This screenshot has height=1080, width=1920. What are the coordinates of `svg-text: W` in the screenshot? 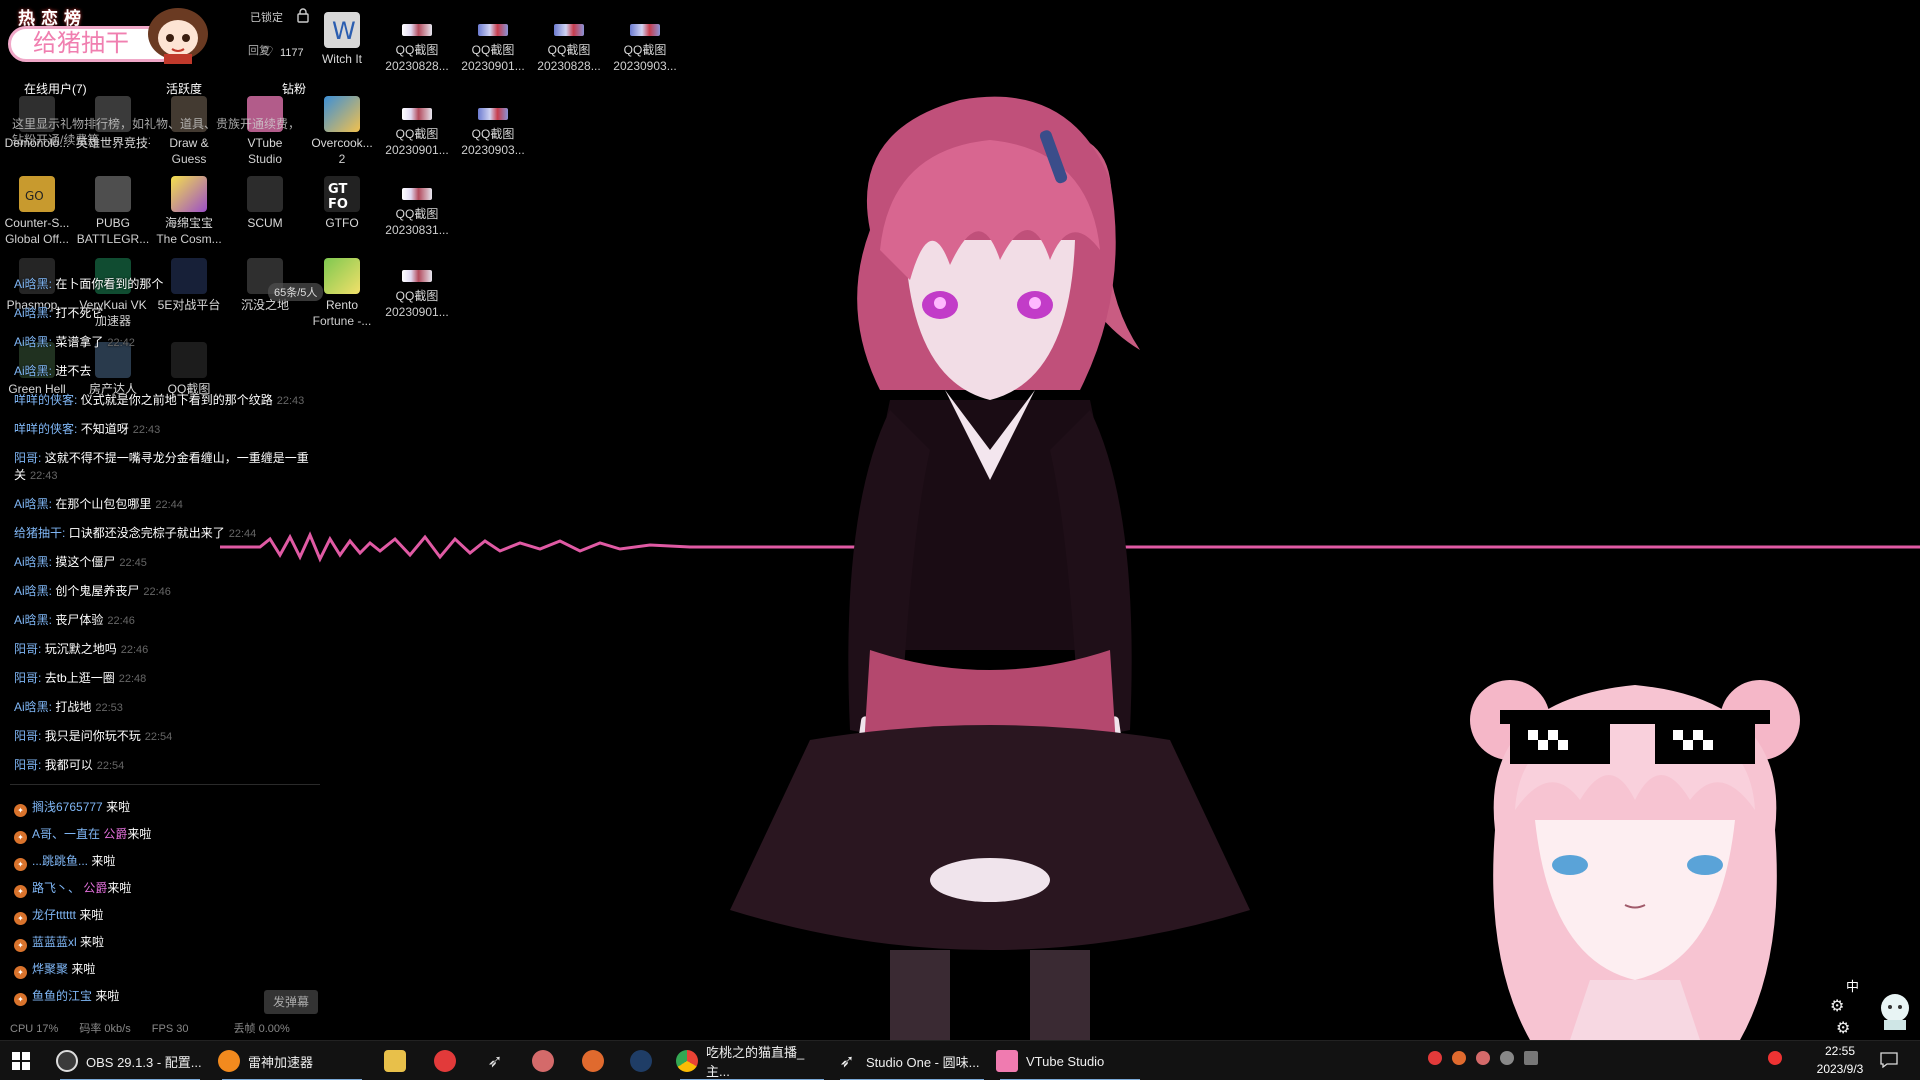 It's located at (344, 31).